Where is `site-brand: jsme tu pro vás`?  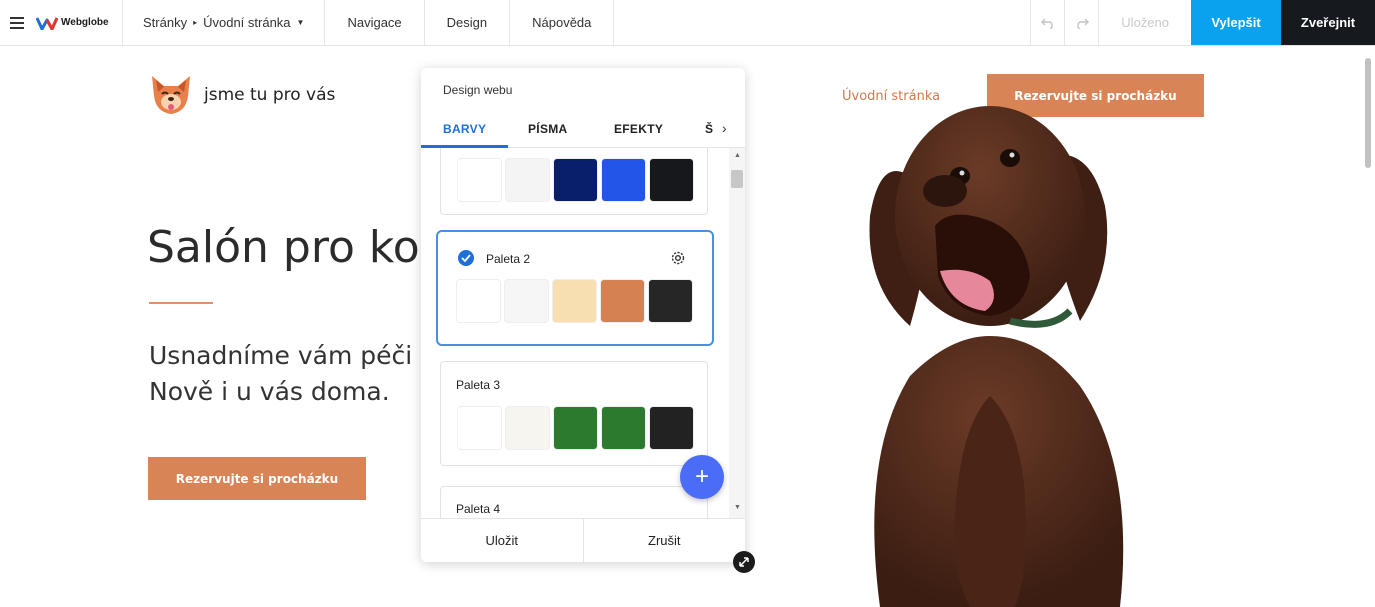
site-brand: jsme tu pro vás is located at coordinates (241, 95).